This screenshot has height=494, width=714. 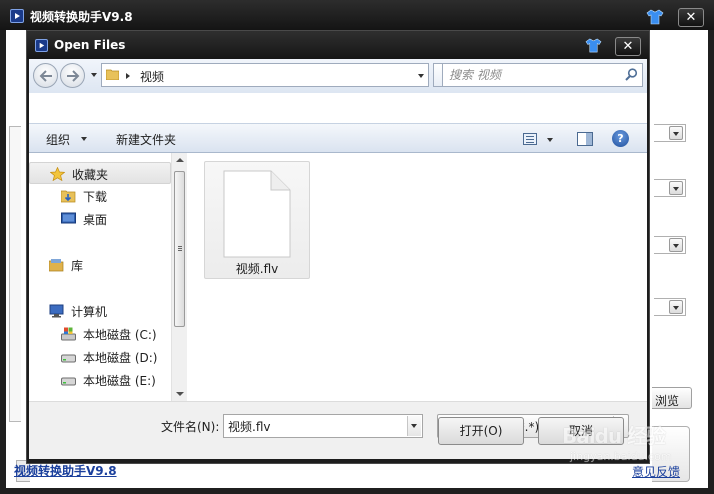 I want to click on address-history-chevron-icon, so click(x=421, y=76).